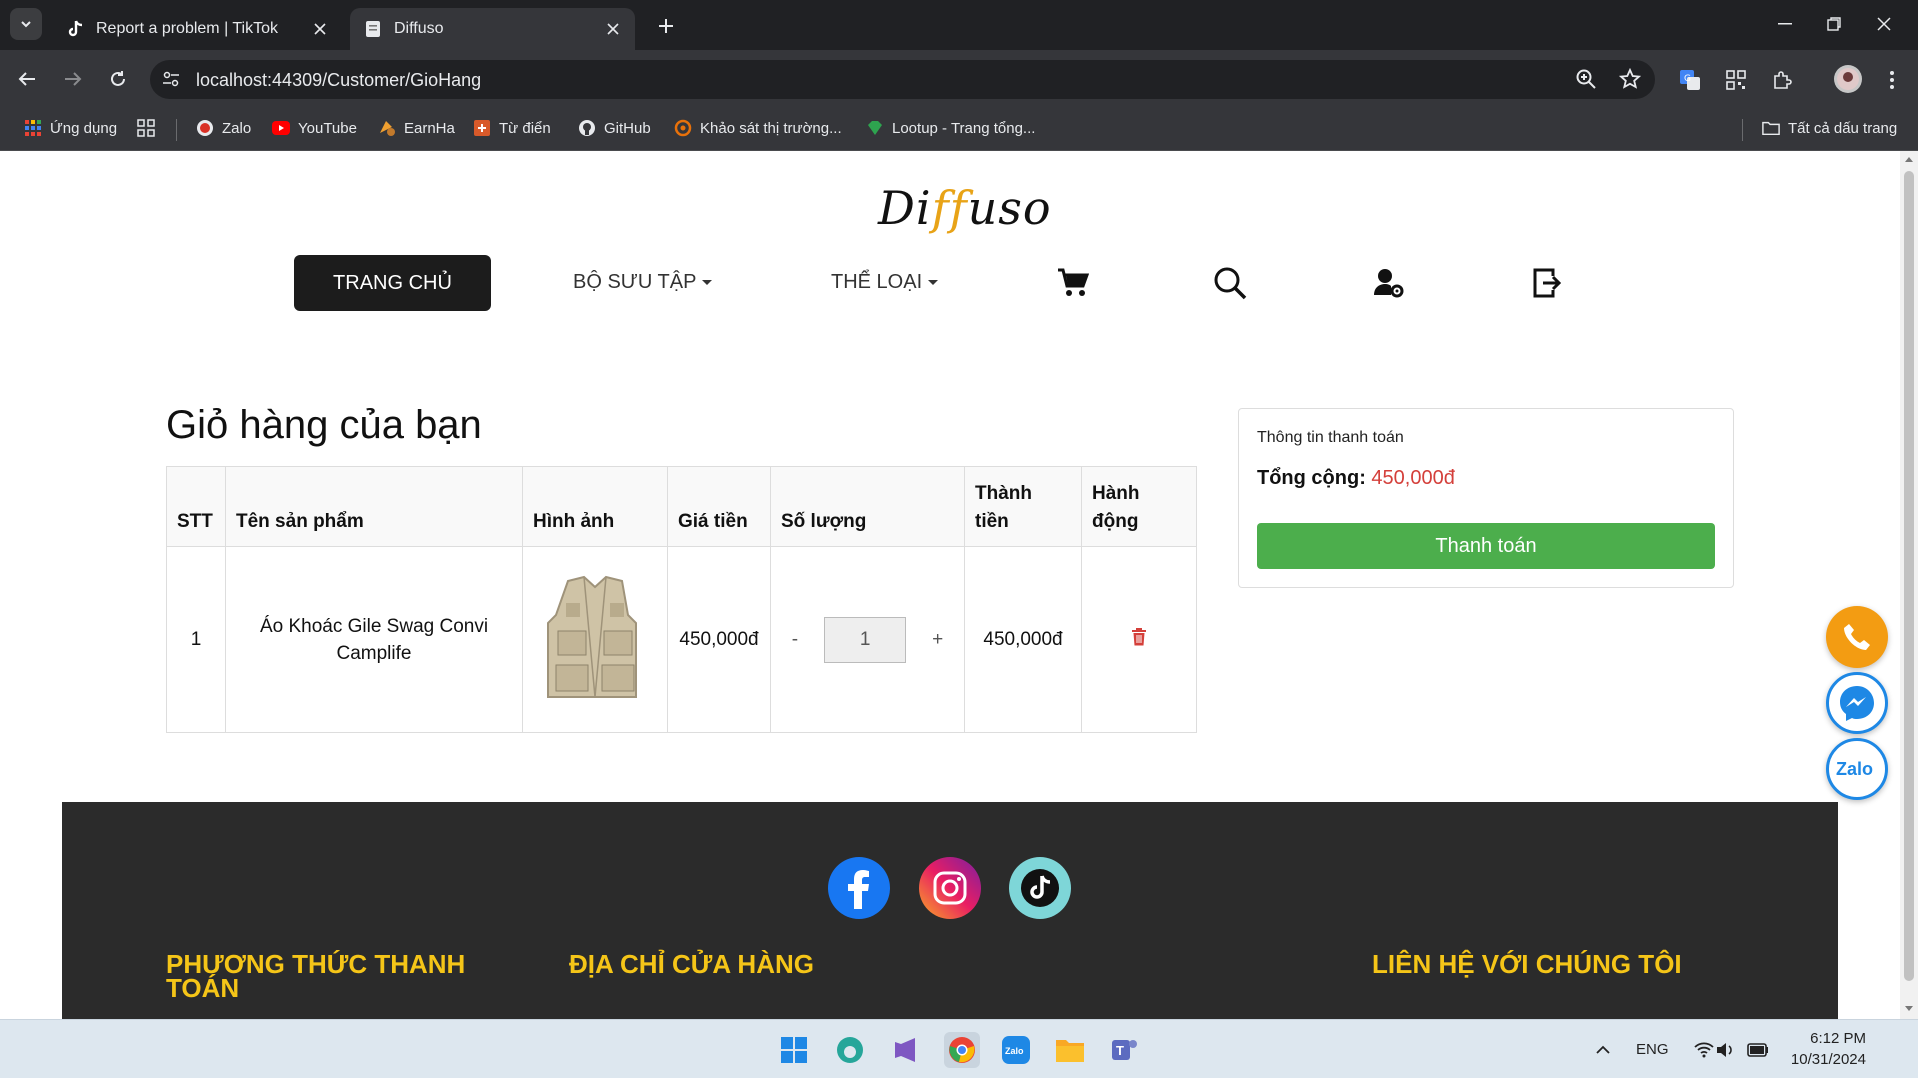 The image size is (1918, 1078). Describe the element at coordinates (1690, 80) in the screenshot. I see `translate-extension-icon: G` at that location.